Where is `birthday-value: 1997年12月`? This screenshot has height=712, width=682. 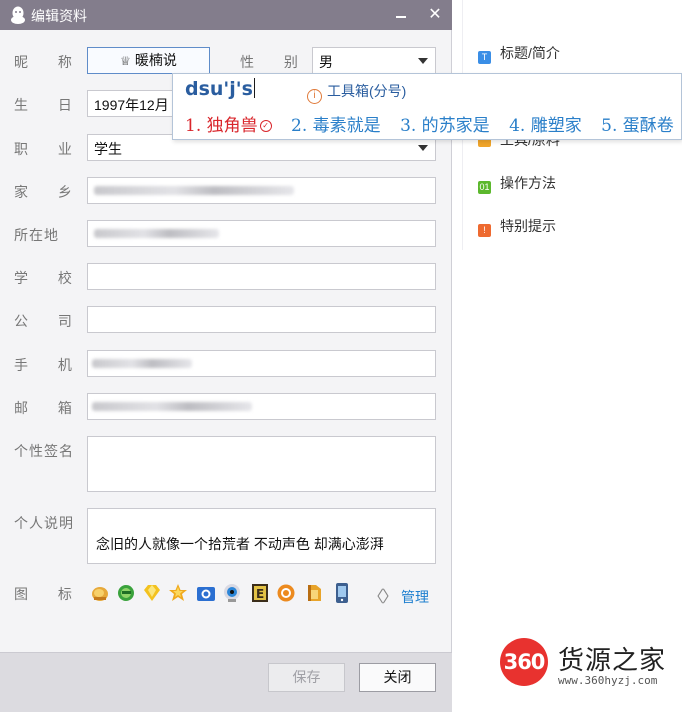 birthday-value: 1997年12月 is located at coordinates (131, 105).